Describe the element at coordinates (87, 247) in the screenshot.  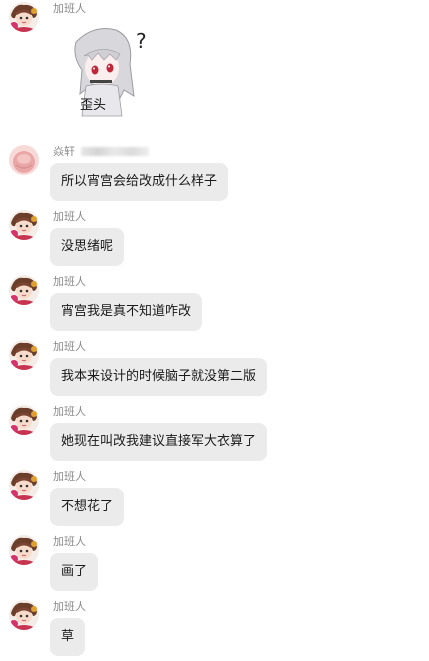
I see `message-bubble: 没思绪呢` at that location.